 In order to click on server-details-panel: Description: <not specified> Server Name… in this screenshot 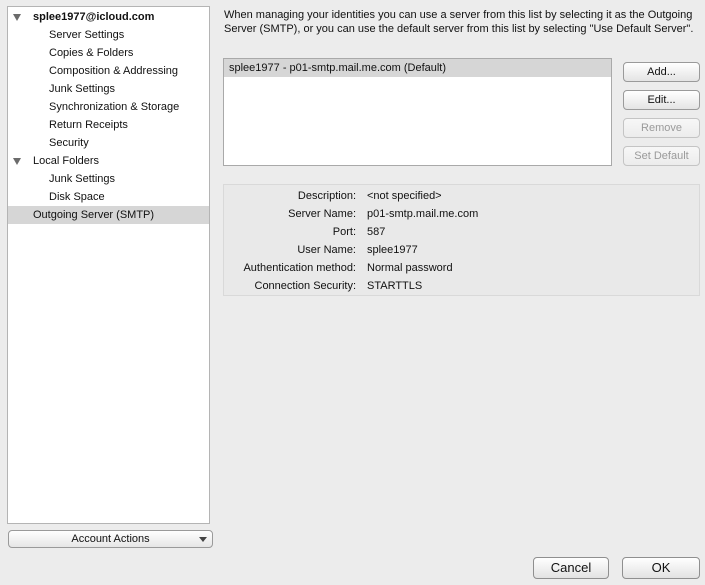, I will do `click(461, 240)`.